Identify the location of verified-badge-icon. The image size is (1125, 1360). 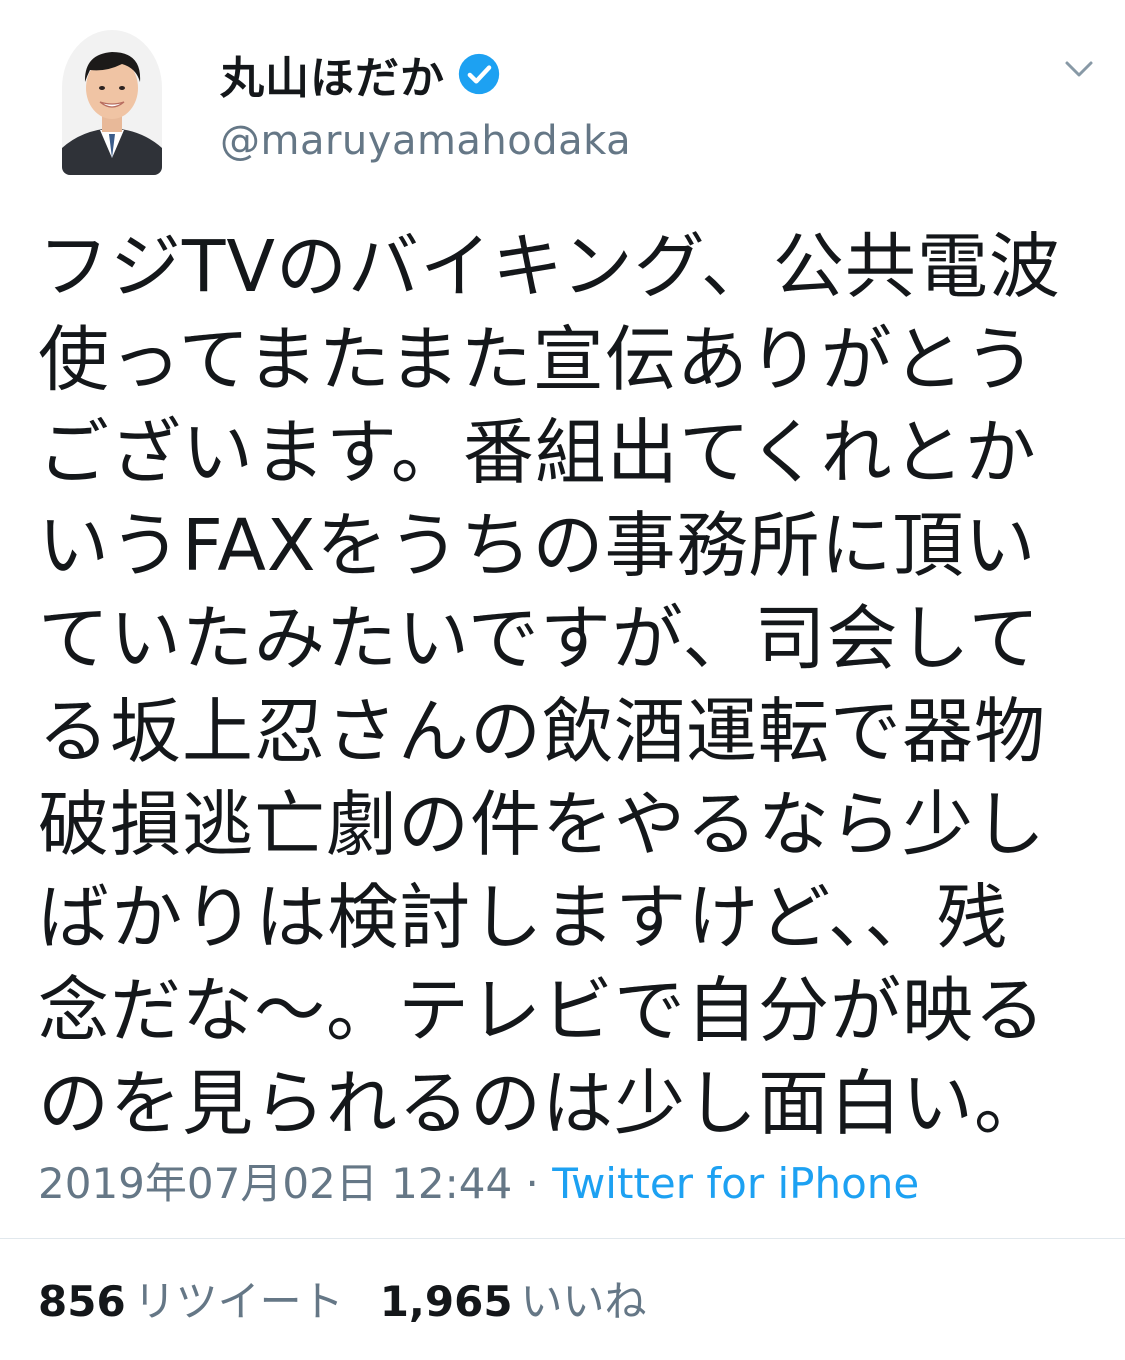
(479, 74).